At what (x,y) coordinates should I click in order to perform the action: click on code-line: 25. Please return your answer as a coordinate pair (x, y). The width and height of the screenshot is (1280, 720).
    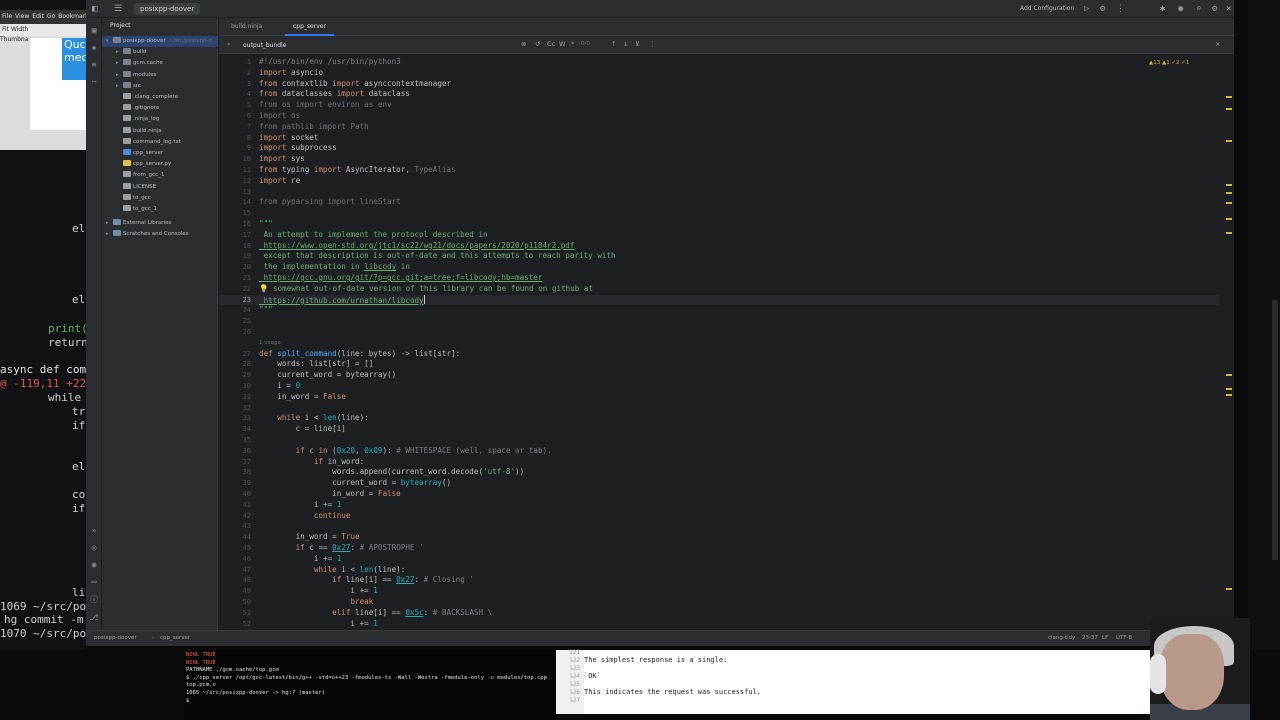
    Looking at the image, I should click on (719, 321).